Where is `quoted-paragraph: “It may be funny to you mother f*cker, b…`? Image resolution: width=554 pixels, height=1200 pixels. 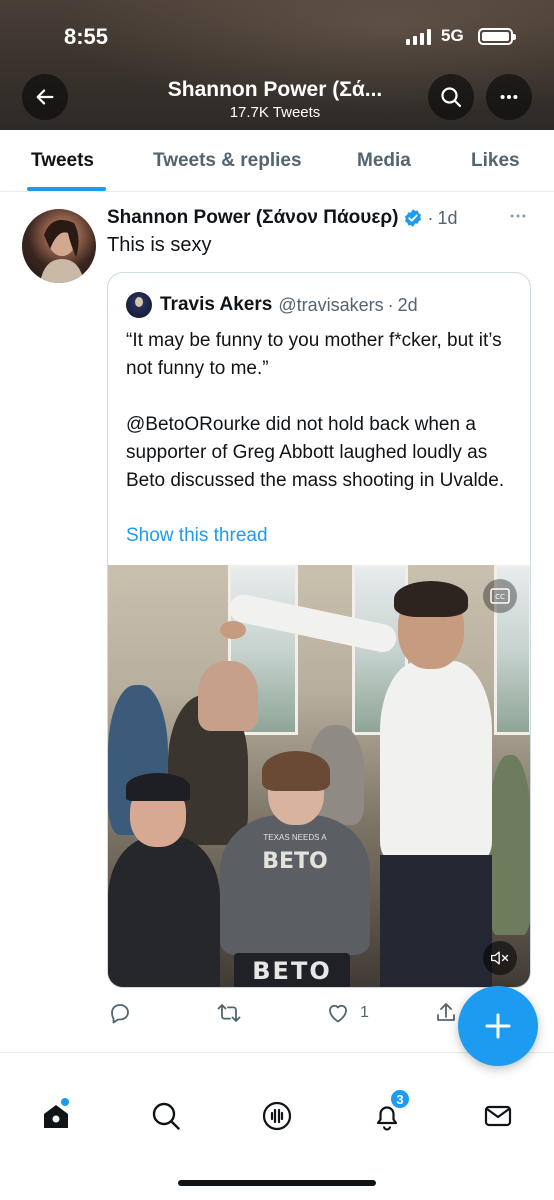 quoted-paragraph: “It may be funny to you mother f*cker, b… is located at coordinates (314, 354).